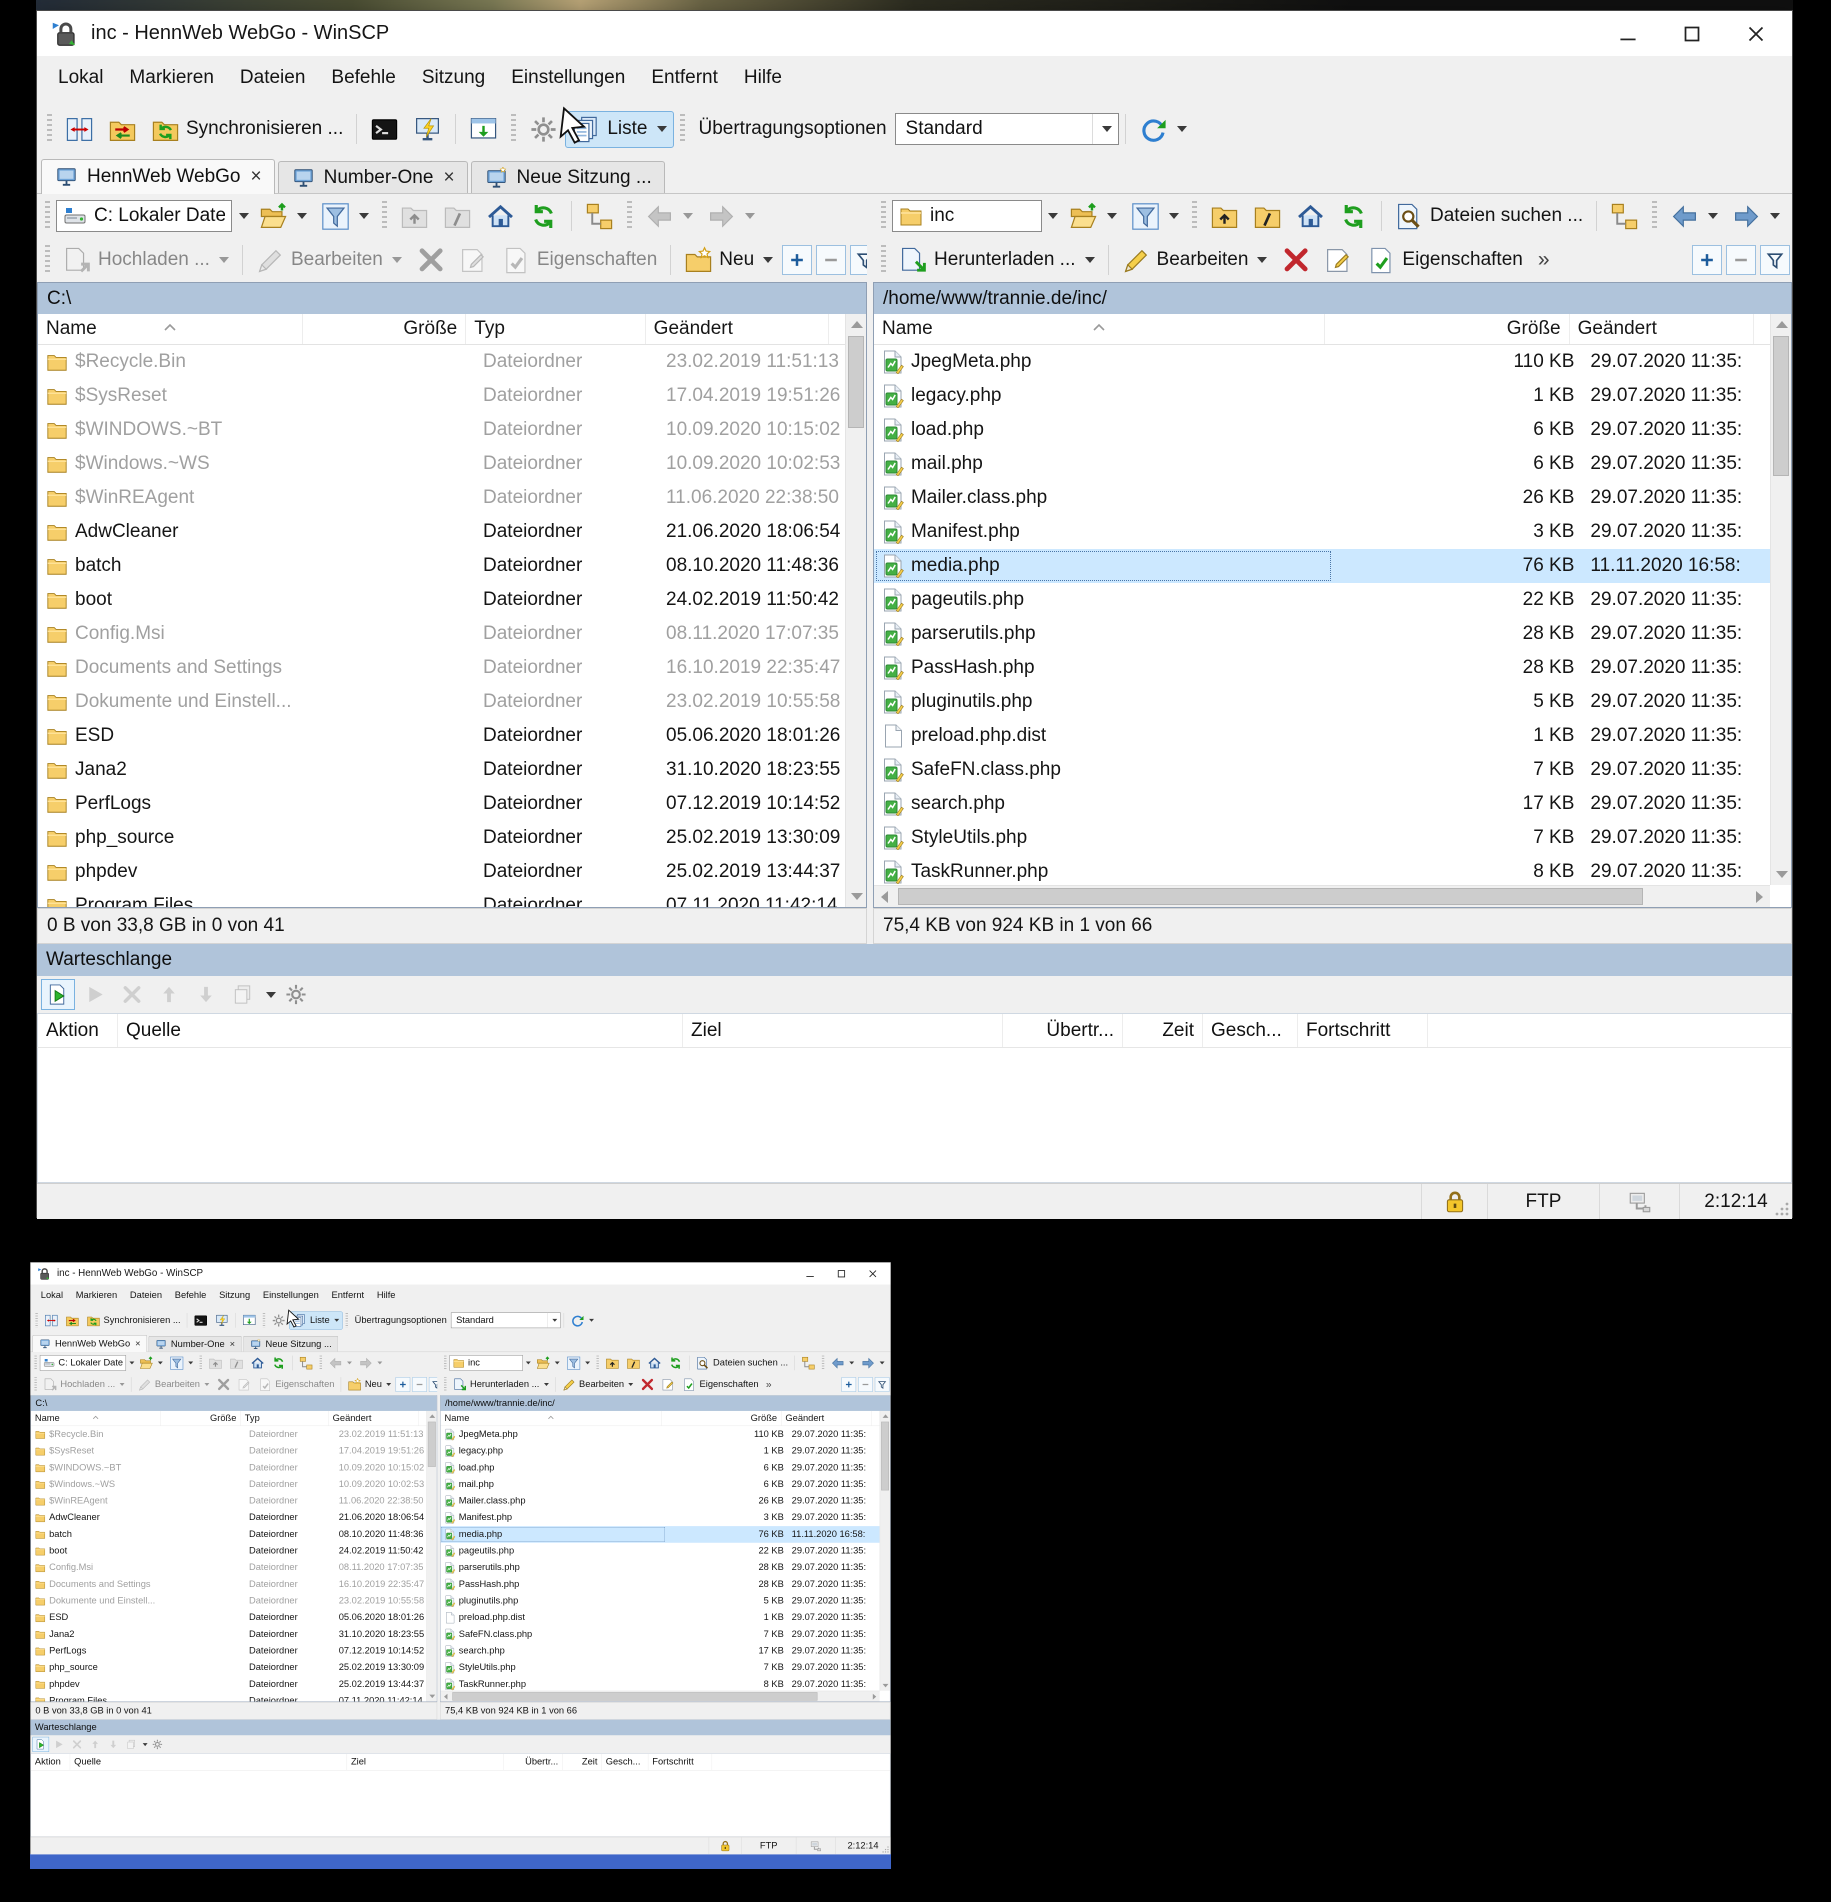 This screenshot has width=1831, height=1902. Describe the element at coordinates (1321, 896) in the screenshot. I see `remote-horizontal-scrollbar` at that location.